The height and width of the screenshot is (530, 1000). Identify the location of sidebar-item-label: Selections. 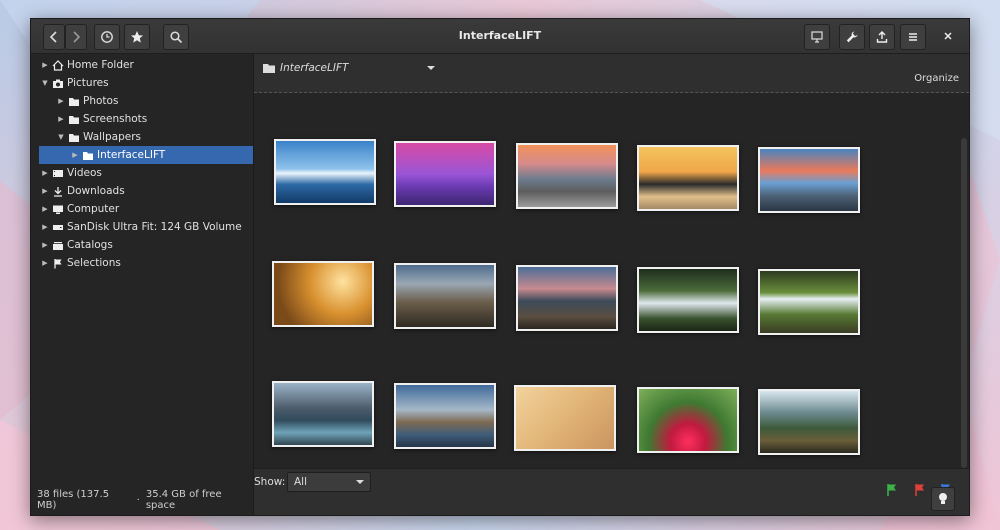
(94, 263).